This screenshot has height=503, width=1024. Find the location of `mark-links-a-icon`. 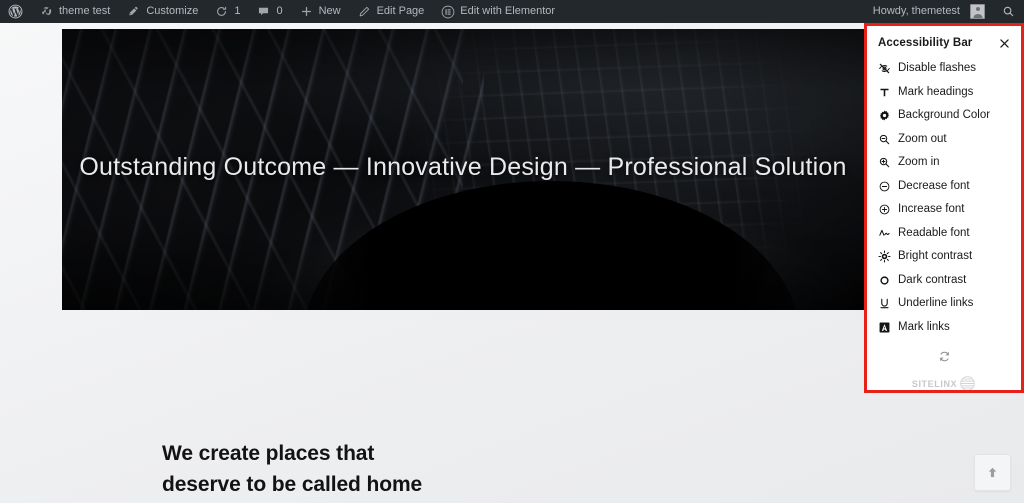

mark-links-a-icon is located at coordinates (884, 327).